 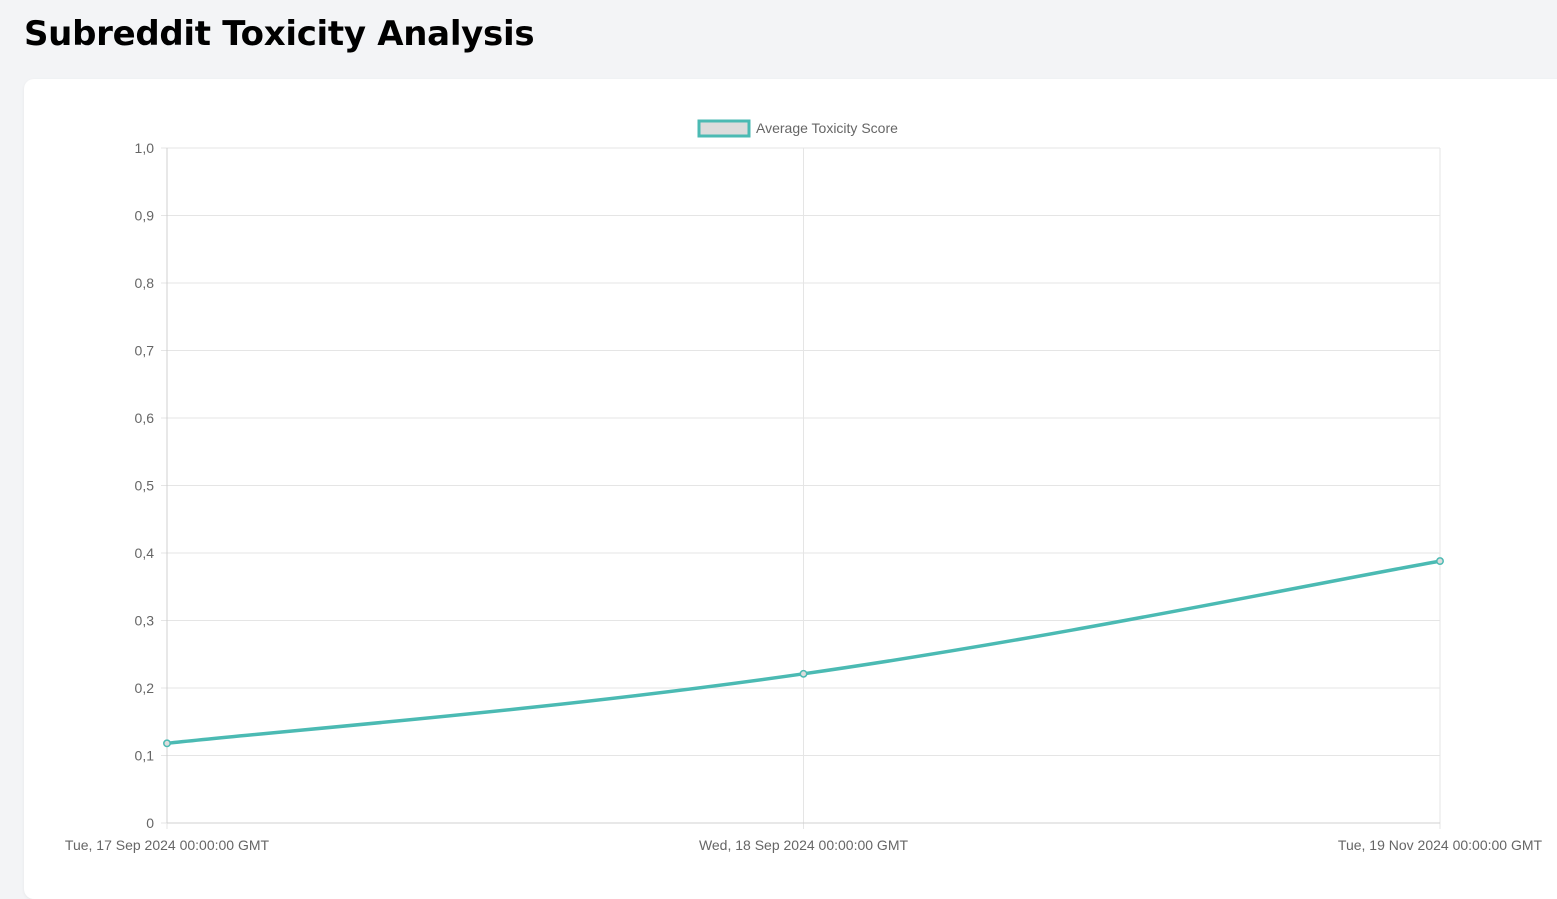 What do you see at coordinates (167, 845) in the screenshot?
I see `x-tick-label: Tue, 17 Sep 2024 00:00:00 GMT` at bounding box center [167, 845].